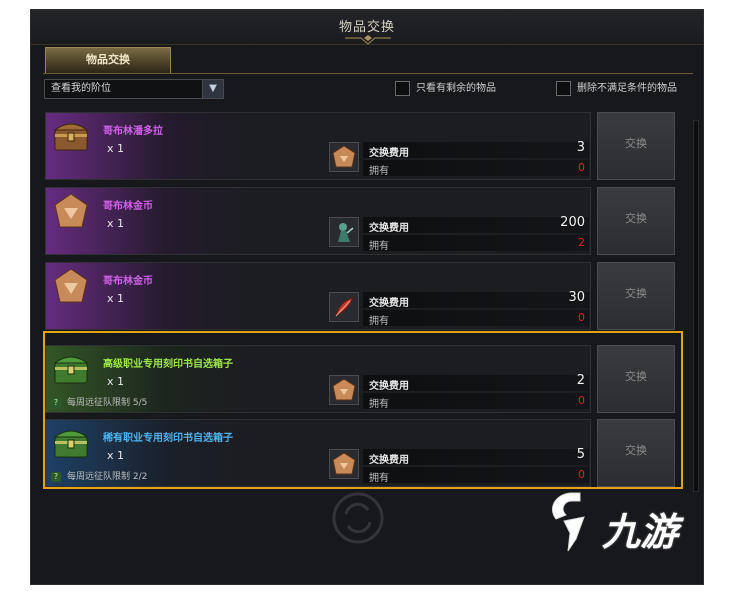  I want to click on cost-line: 交换费用 200, so click(476, 224).